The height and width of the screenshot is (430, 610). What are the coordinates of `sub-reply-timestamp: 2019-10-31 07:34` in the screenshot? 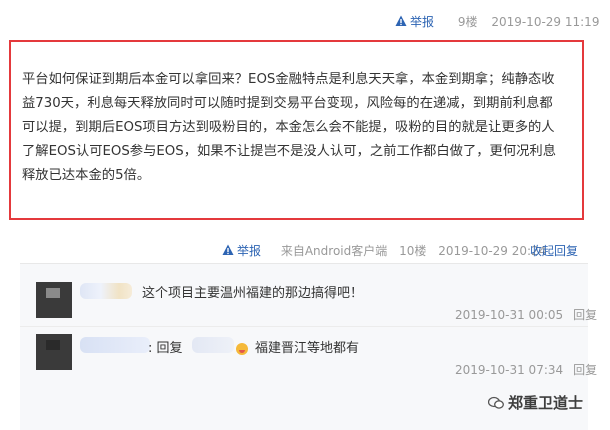 It's located at (509, 370).